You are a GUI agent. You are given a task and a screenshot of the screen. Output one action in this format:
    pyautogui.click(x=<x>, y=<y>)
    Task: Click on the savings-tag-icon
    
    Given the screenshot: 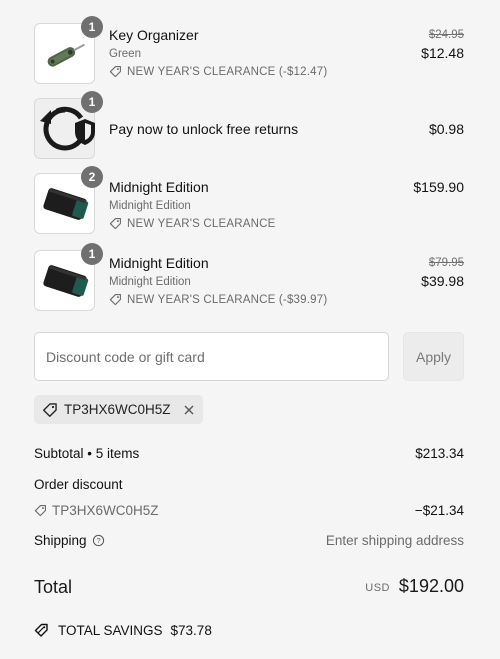 What is the action you would take?
    pyautogui.click(x=41, y=630)
    